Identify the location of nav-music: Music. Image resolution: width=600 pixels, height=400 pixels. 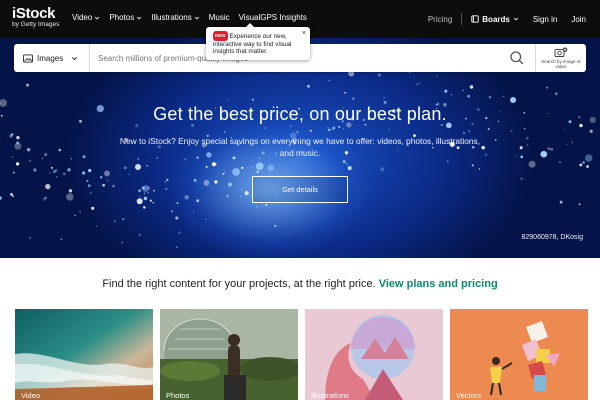
(219, 17).